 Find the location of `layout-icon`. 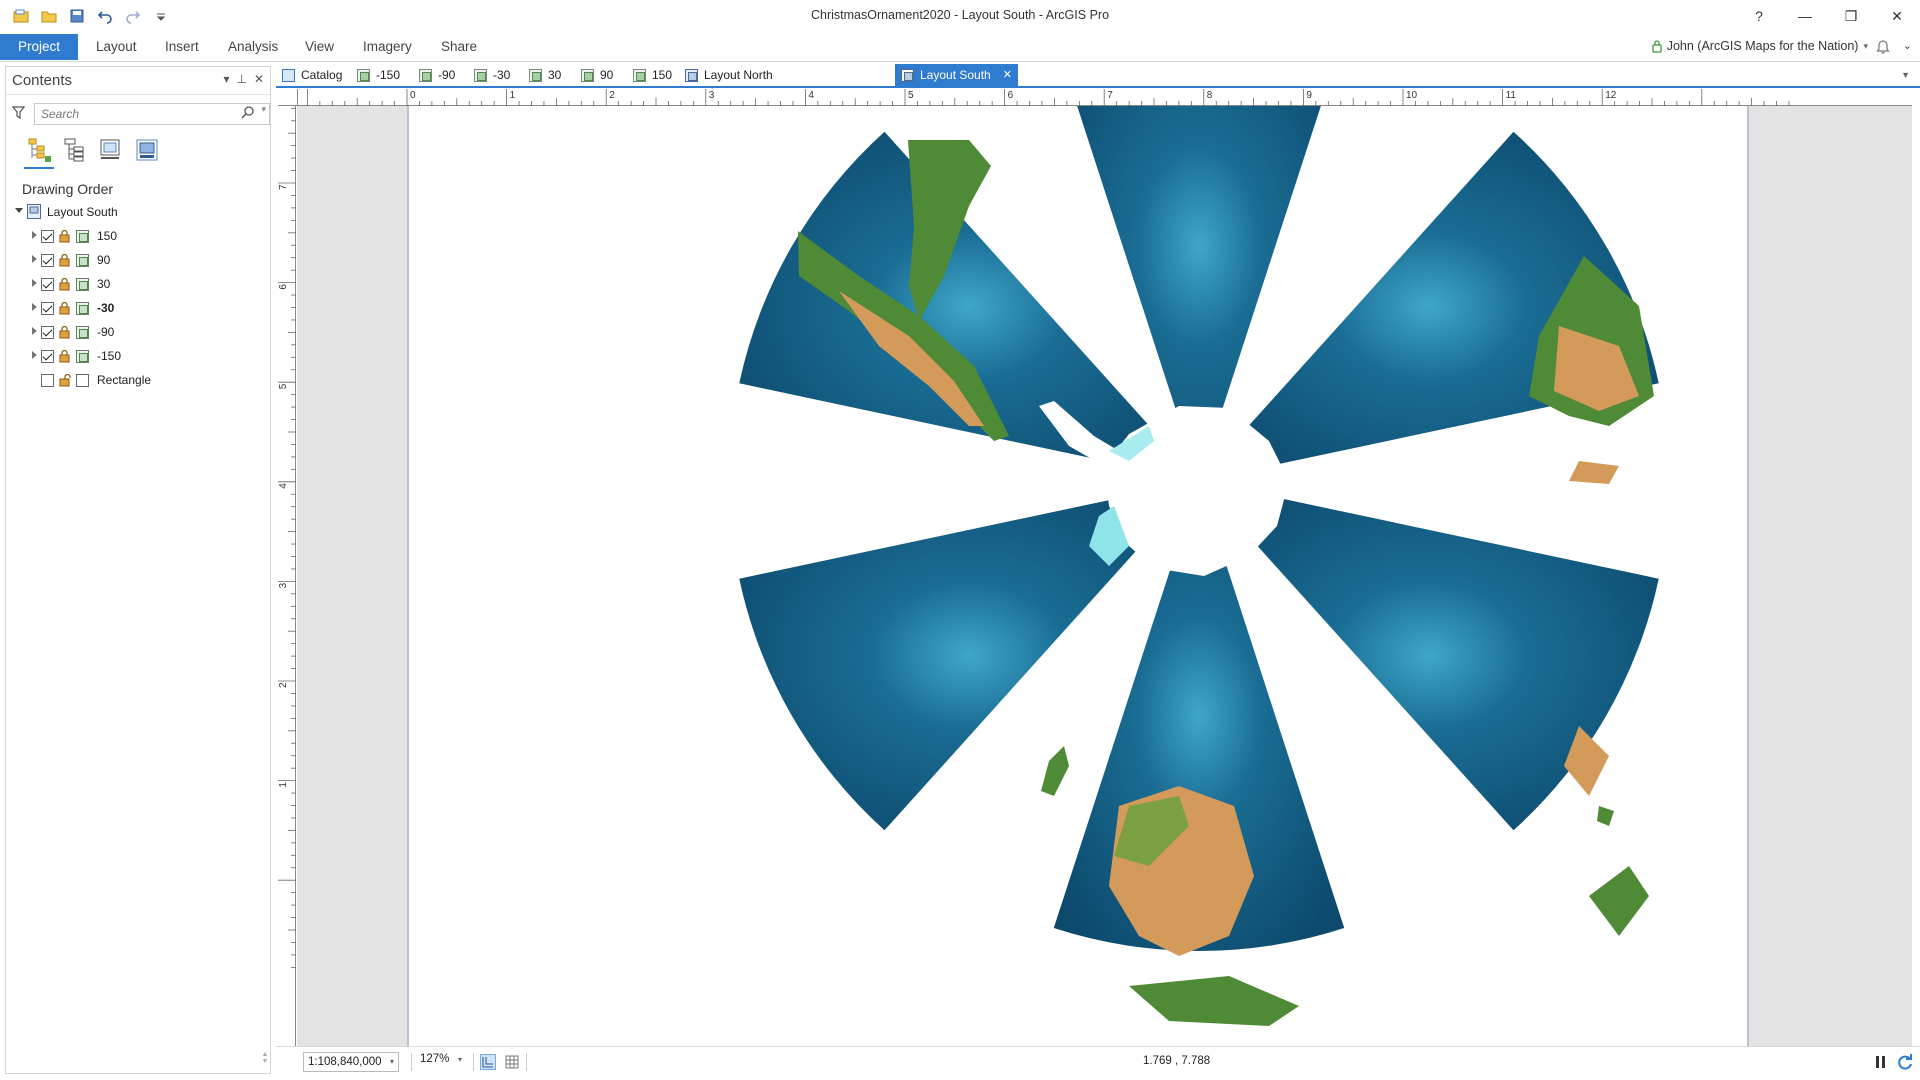

layout-icon is located at coordinates (691, 75).